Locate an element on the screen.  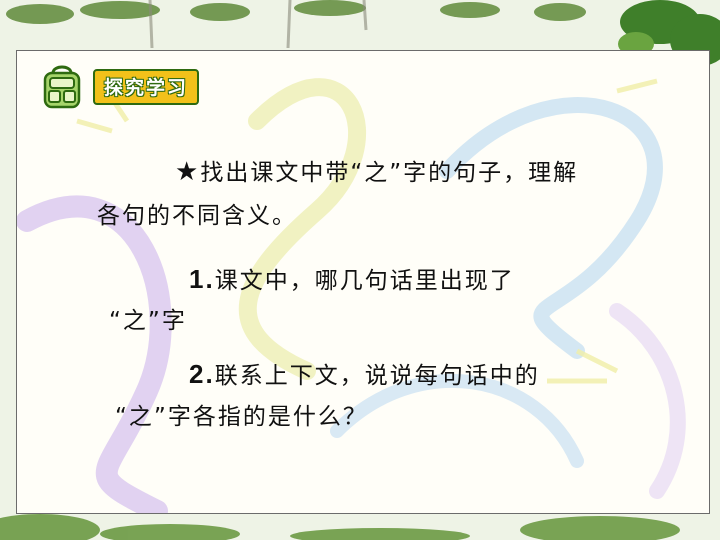
item2-text-1: 联系上下文，说说每句话中的 is located at coordinates (377, 376).